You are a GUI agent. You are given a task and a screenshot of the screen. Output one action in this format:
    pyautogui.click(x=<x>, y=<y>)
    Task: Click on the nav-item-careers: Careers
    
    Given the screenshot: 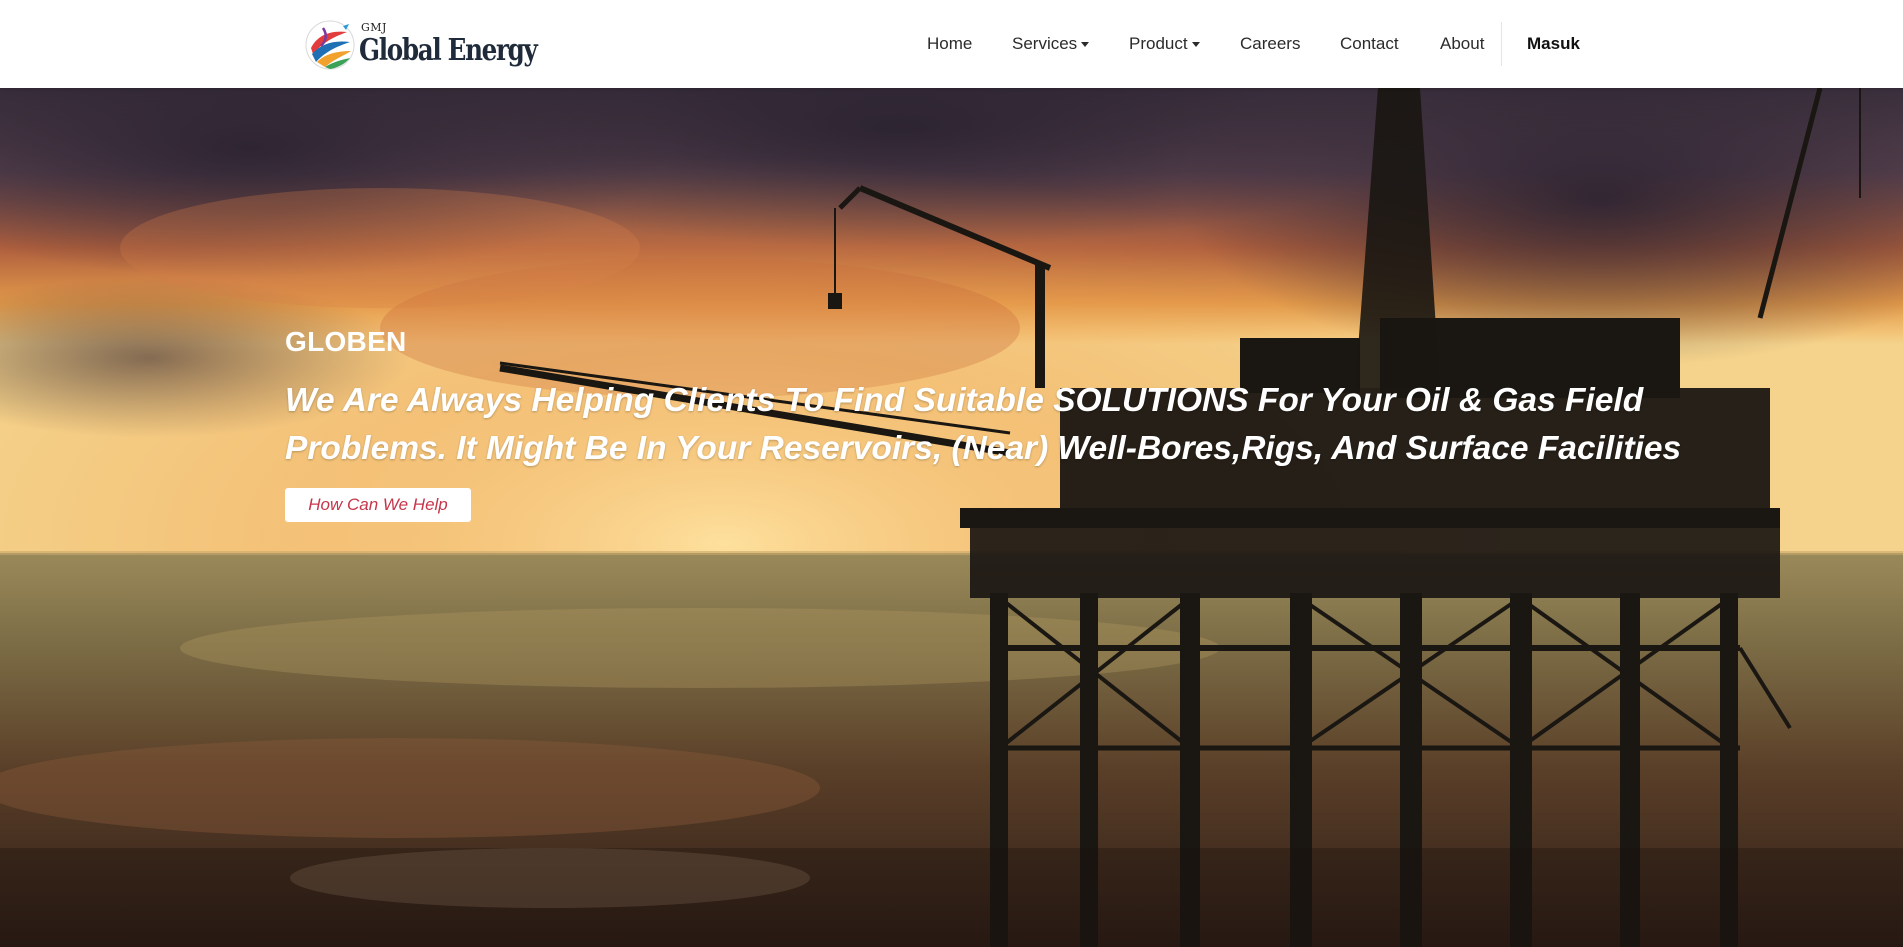 What is the action you would take?
    pyautogui.click(x=1270, y=44)
    